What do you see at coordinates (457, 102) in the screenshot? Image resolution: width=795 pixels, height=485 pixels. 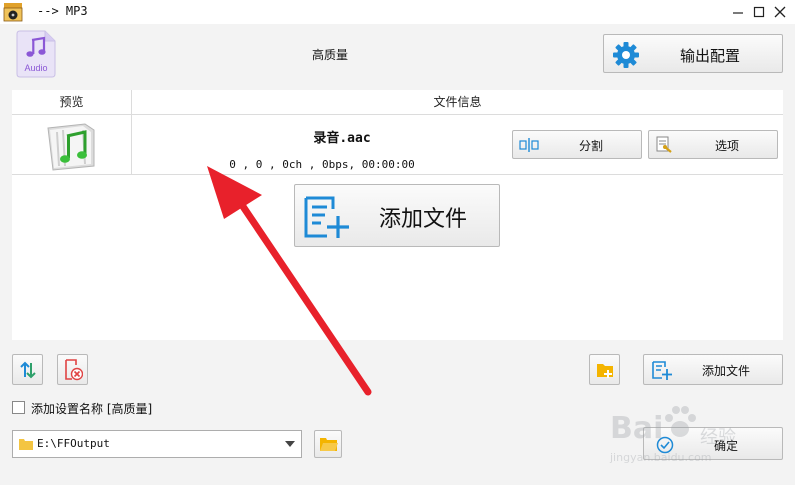 I see `column-header-file-info: 文件信息` at bounding box center [457, 102].